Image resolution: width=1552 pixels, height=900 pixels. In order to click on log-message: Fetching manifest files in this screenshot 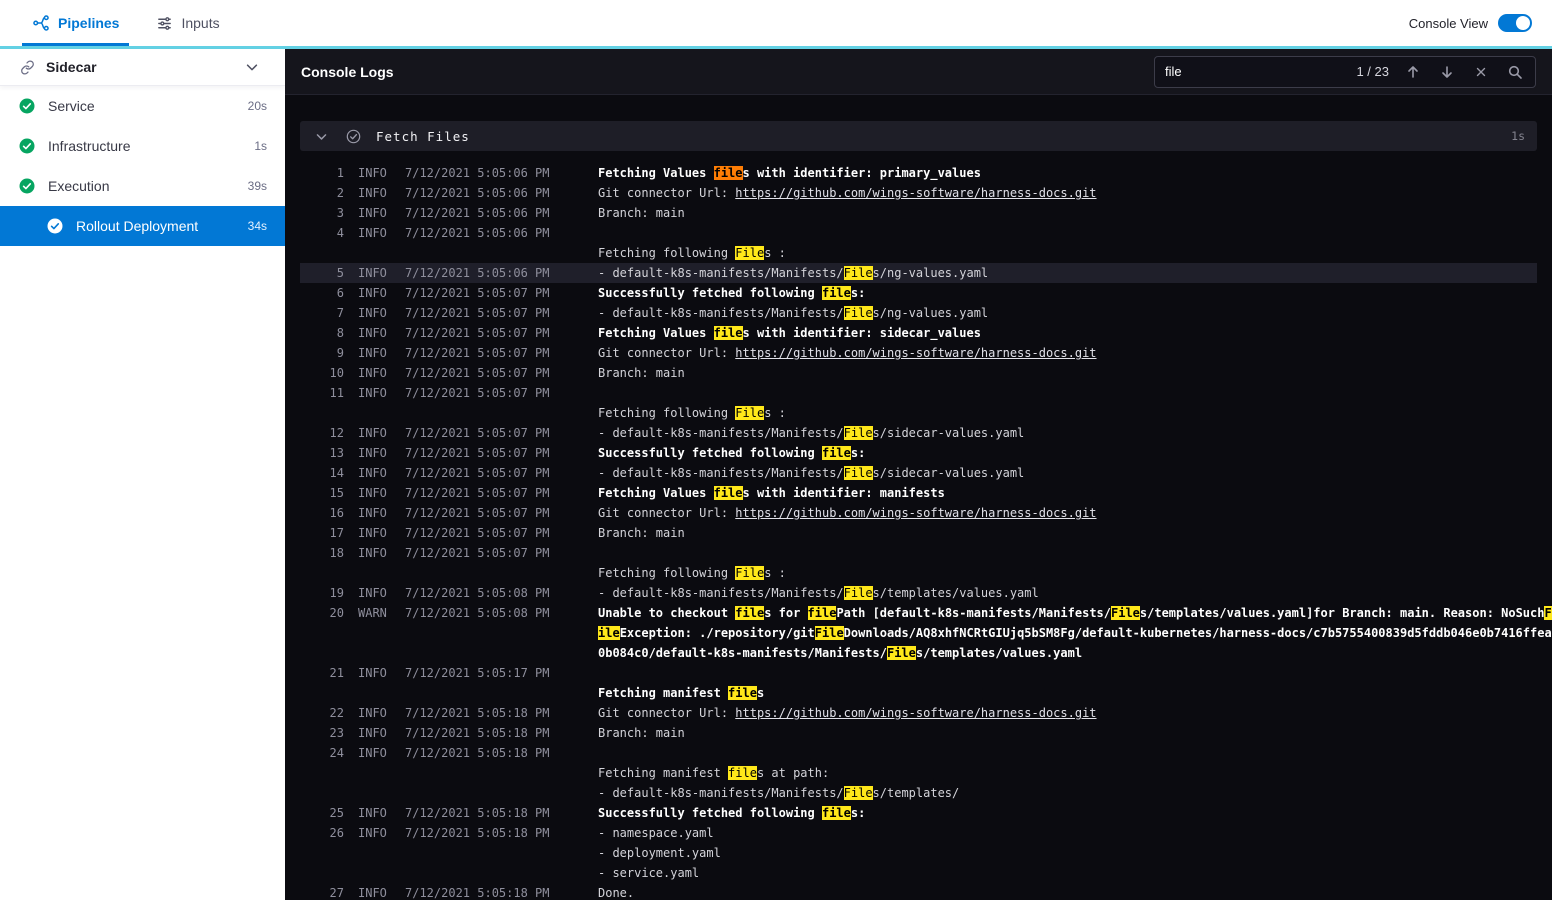, I will do `click(681, 693)`.